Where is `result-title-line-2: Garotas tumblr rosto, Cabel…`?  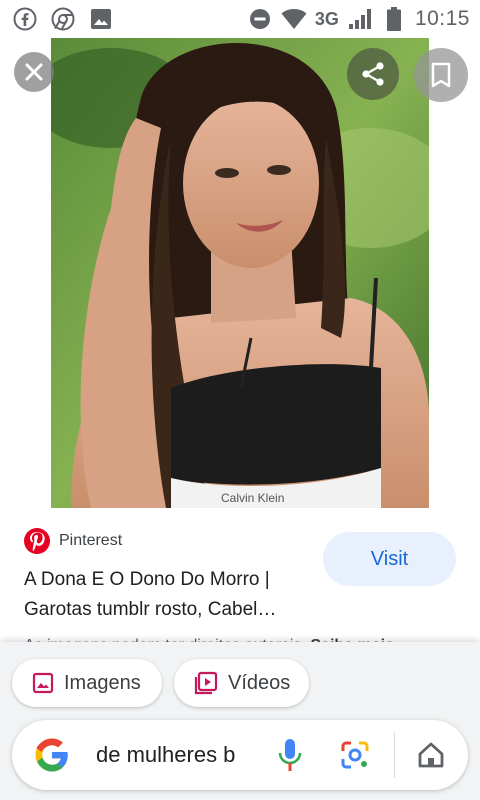 result-title-line-2: Garotas tumblr rosto, Cabel… is located at coordinates (150, 609).